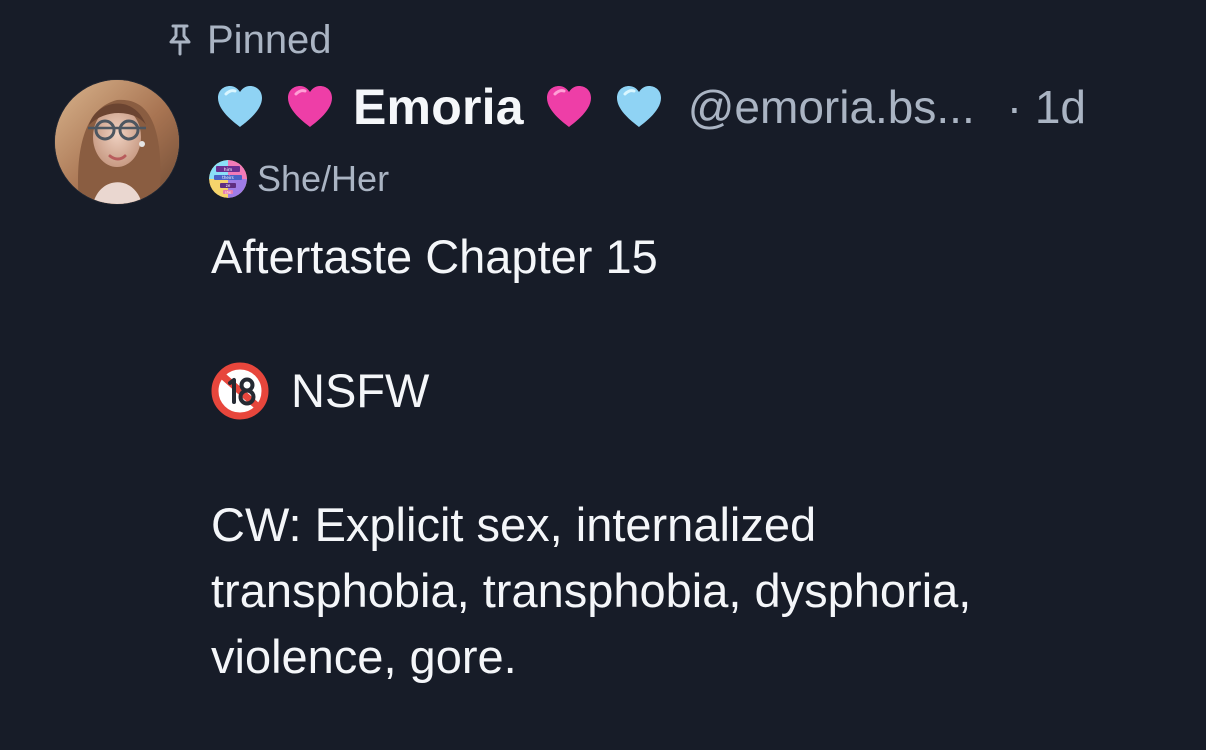  Describe the element at coordinates (691, 391) in the screenshot. I see `nsfw-row: NSFW` at that location.